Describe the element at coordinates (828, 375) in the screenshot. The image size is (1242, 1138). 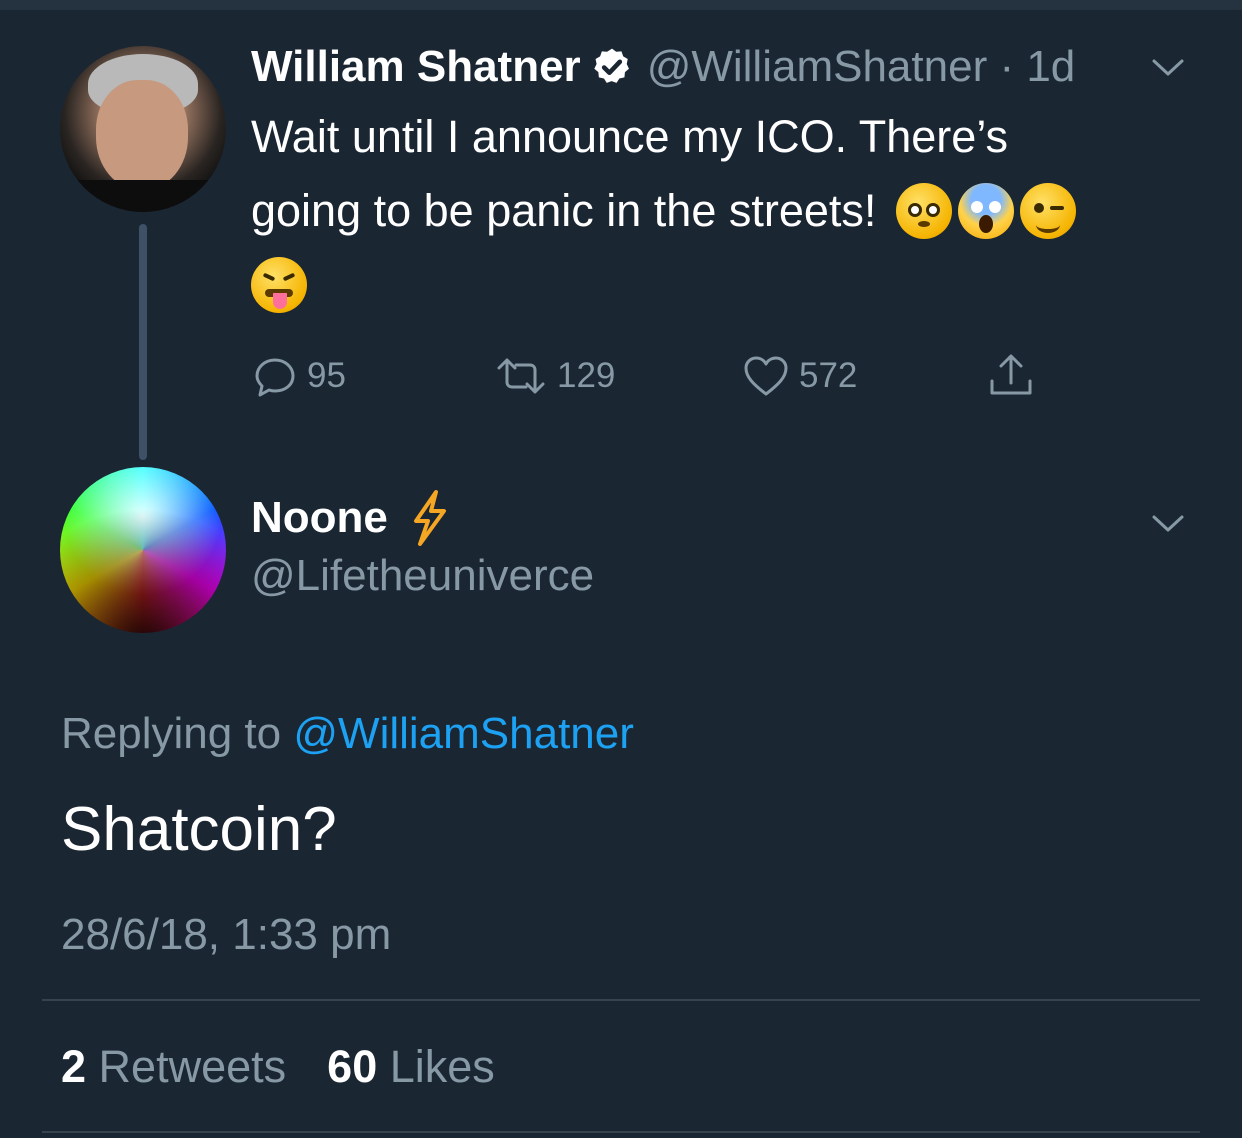
I see `like-count: 572` at that location.